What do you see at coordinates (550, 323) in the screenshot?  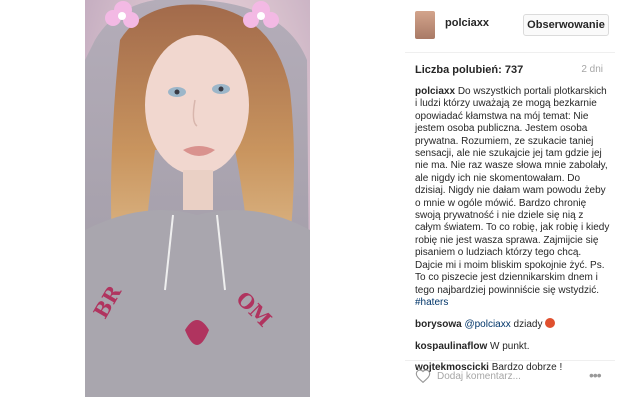 I see `angry-face-emoji-icon` at bounding box center [550, 323].